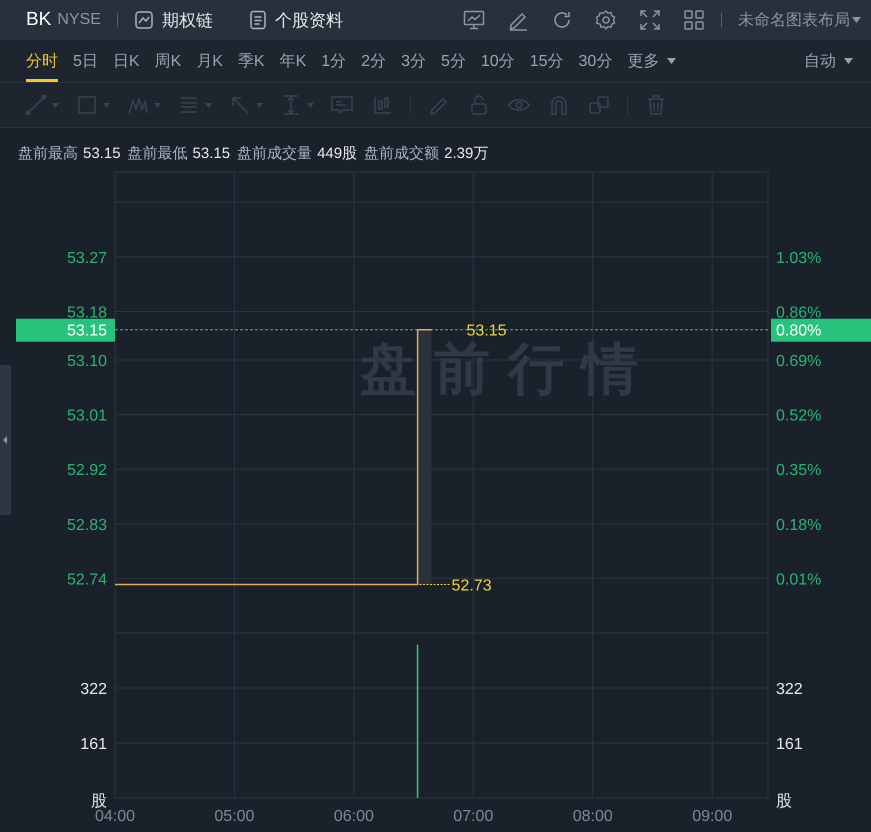 The height and width of the screenshot is (832, 871). I want to click on document-icon, so click(257, 20).